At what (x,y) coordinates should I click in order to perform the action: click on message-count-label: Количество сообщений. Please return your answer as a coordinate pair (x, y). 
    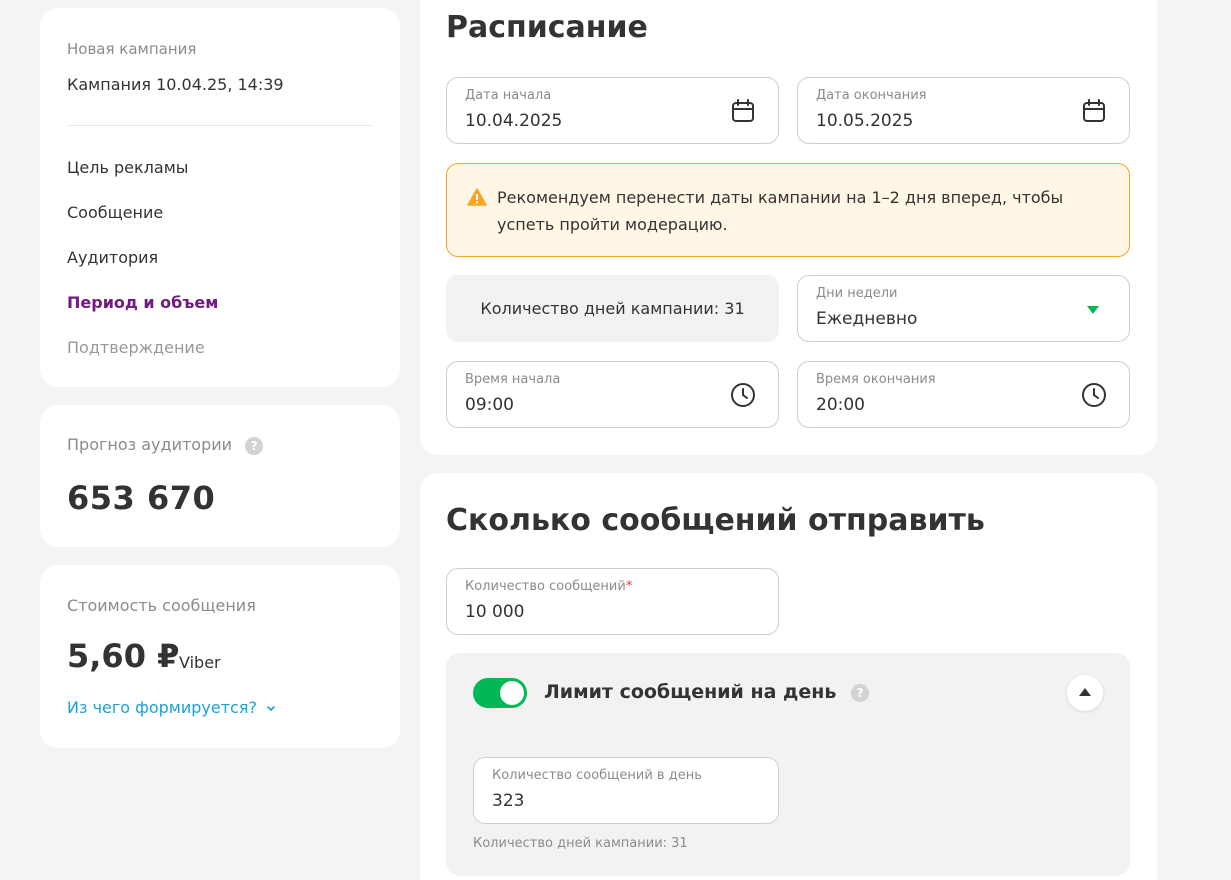
    Looking at the image, I should click on (545, 586).